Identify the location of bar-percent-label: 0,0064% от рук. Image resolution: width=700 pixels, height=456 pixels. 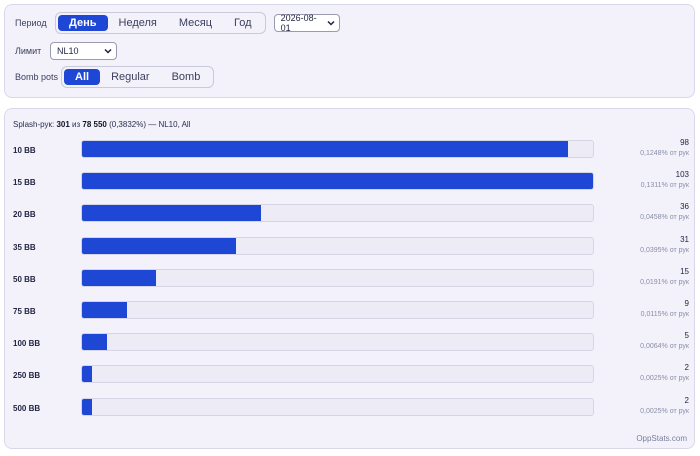
(664, 347).